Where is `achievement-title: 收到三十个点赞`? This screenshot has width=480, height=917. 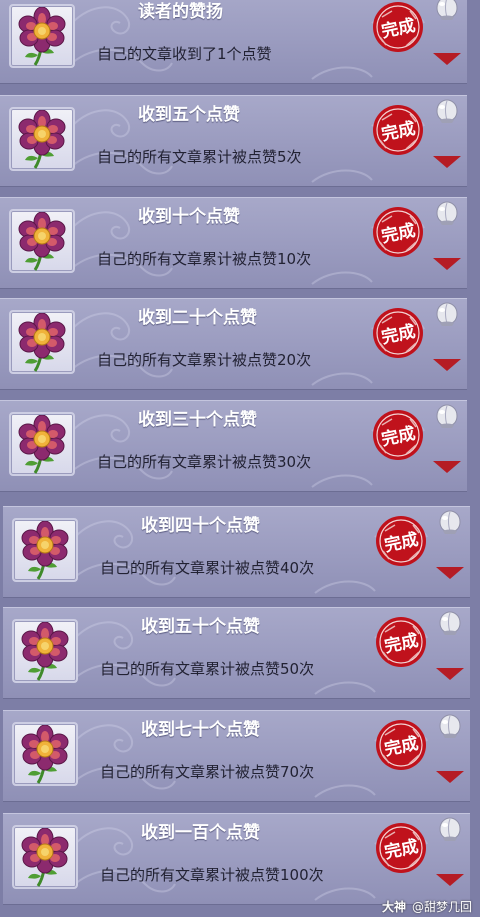 achievement-title: 收到三十个点赞 is located at coordinates (197, 420).